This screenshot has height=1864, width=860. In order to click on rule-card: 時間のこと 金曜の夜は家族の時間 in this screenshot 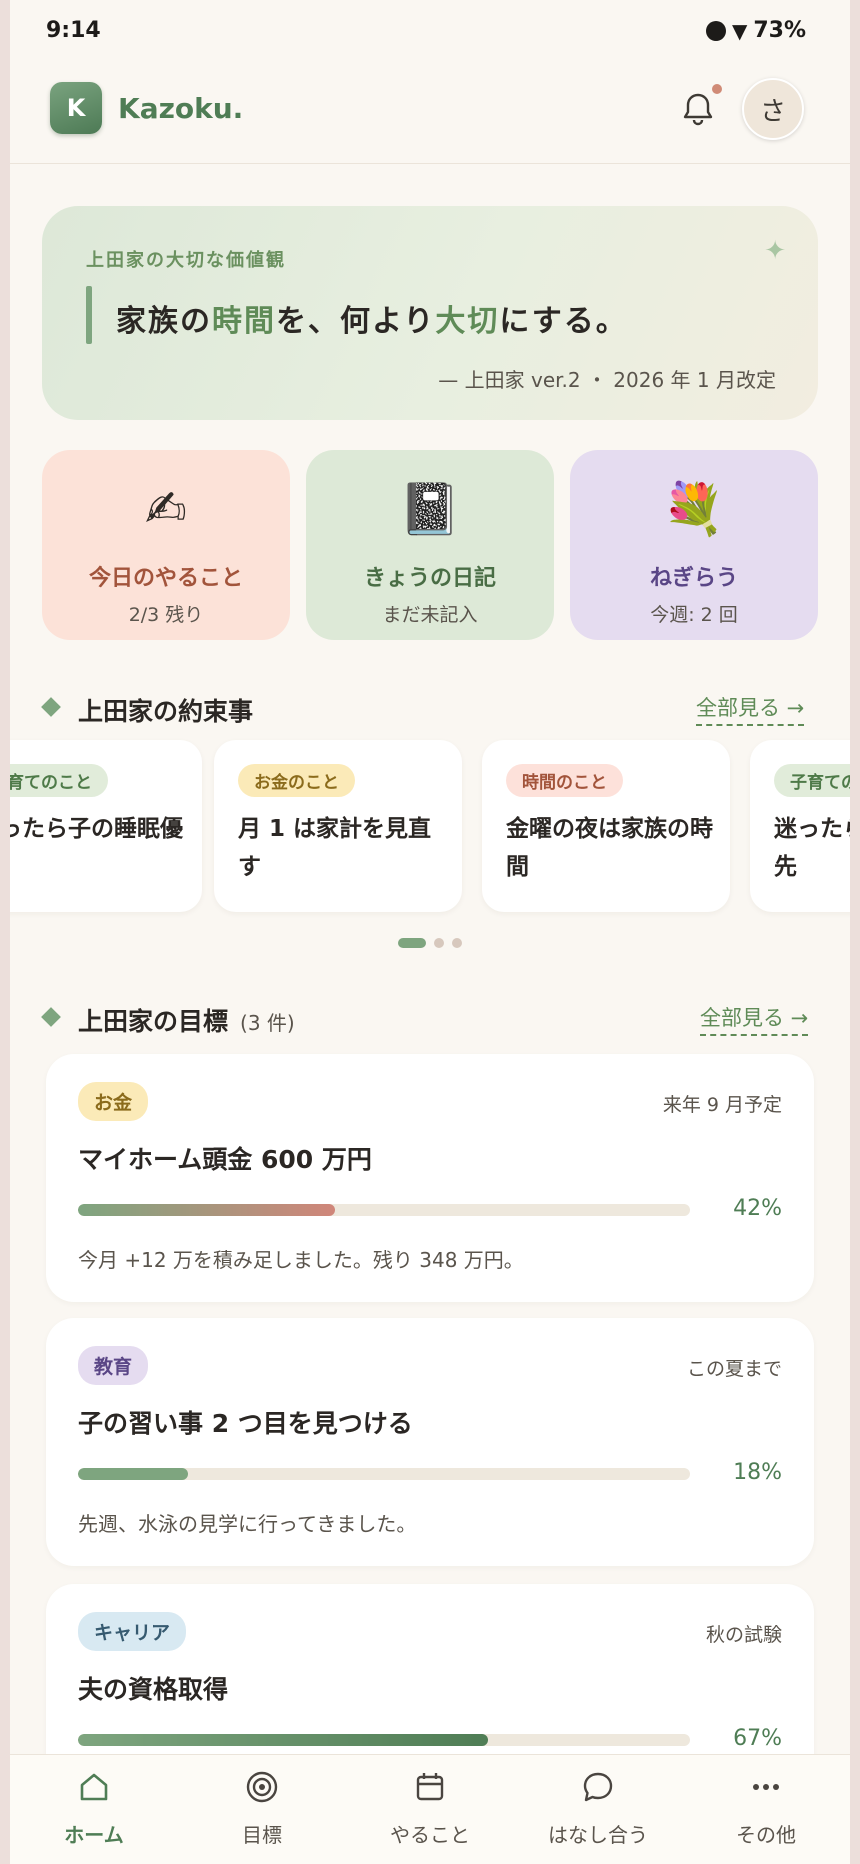, I will do `click(606, 826)`.